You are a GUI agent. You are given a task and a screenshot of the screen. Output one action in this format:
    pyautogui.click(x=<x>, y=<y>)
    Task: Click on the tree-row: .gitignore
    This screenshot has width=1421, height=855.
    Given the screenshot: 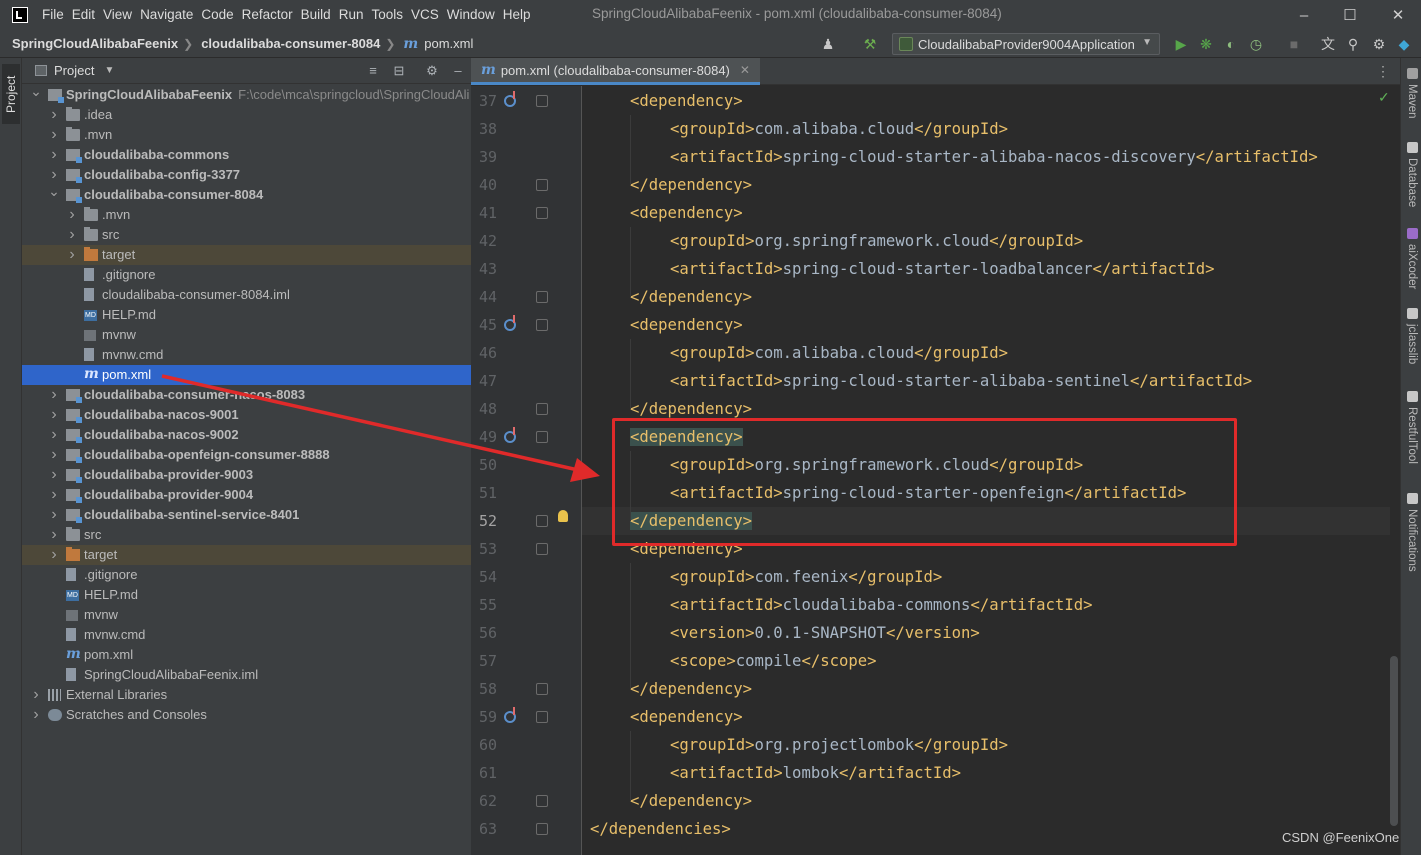 What is the action you would take?
    pyautogui.click(x=246, y=275)
    